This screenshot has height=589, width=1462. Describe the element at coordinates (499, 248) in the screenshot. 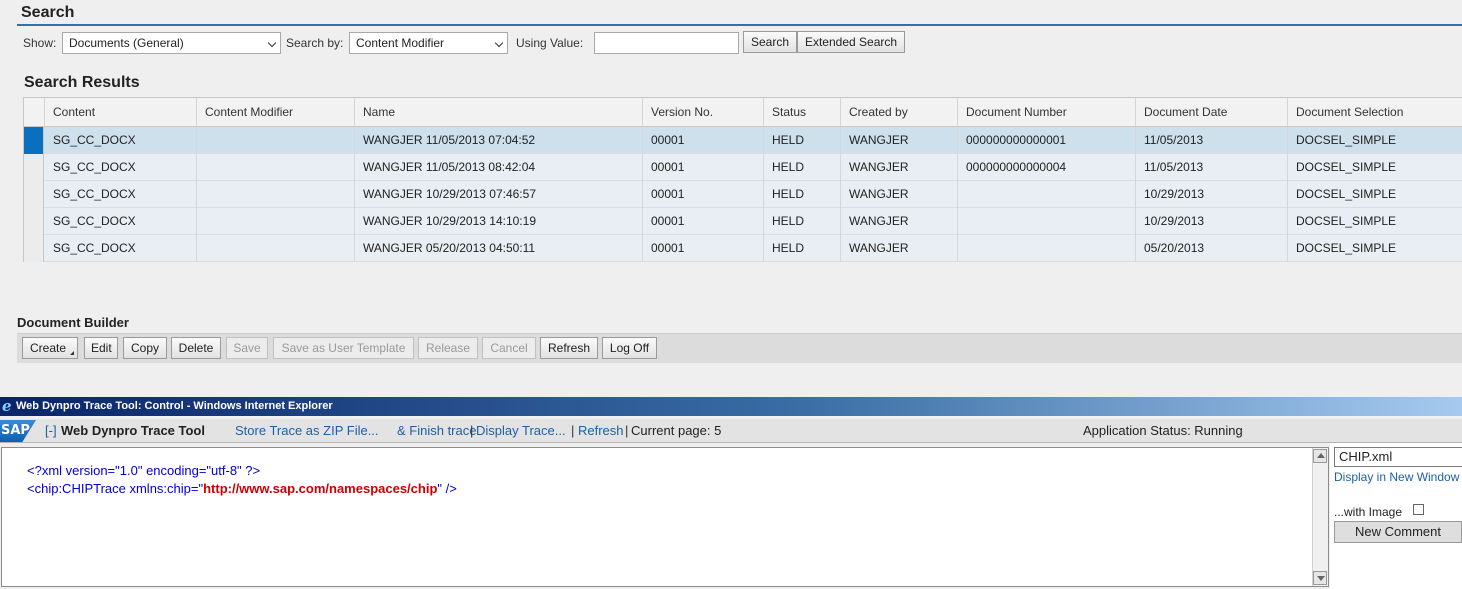

I see `cell-name: WANGJER 05/20/2013 04:50:11` at that location.